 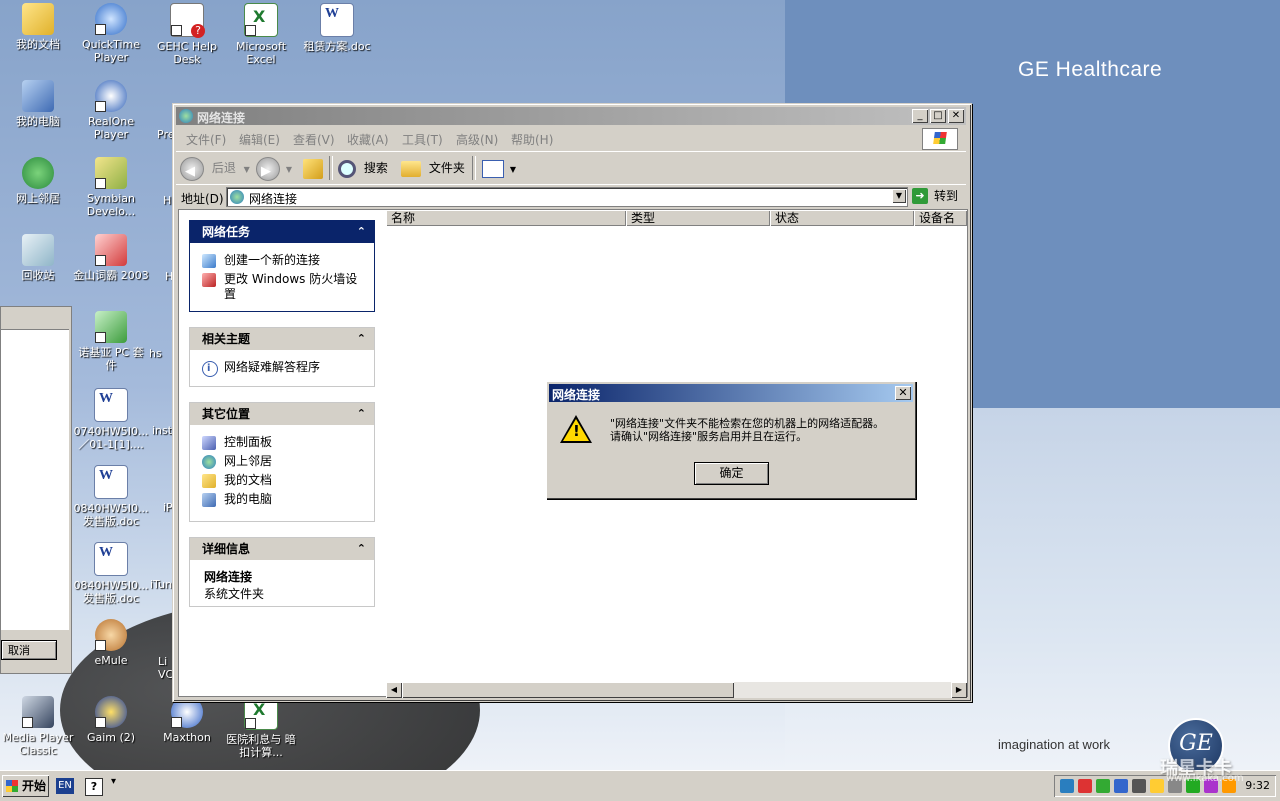 What do you see at coordinates (934, 196) in the screenshot?
I see `go-button: ➜ 转到` at bounding box center [934, 196].